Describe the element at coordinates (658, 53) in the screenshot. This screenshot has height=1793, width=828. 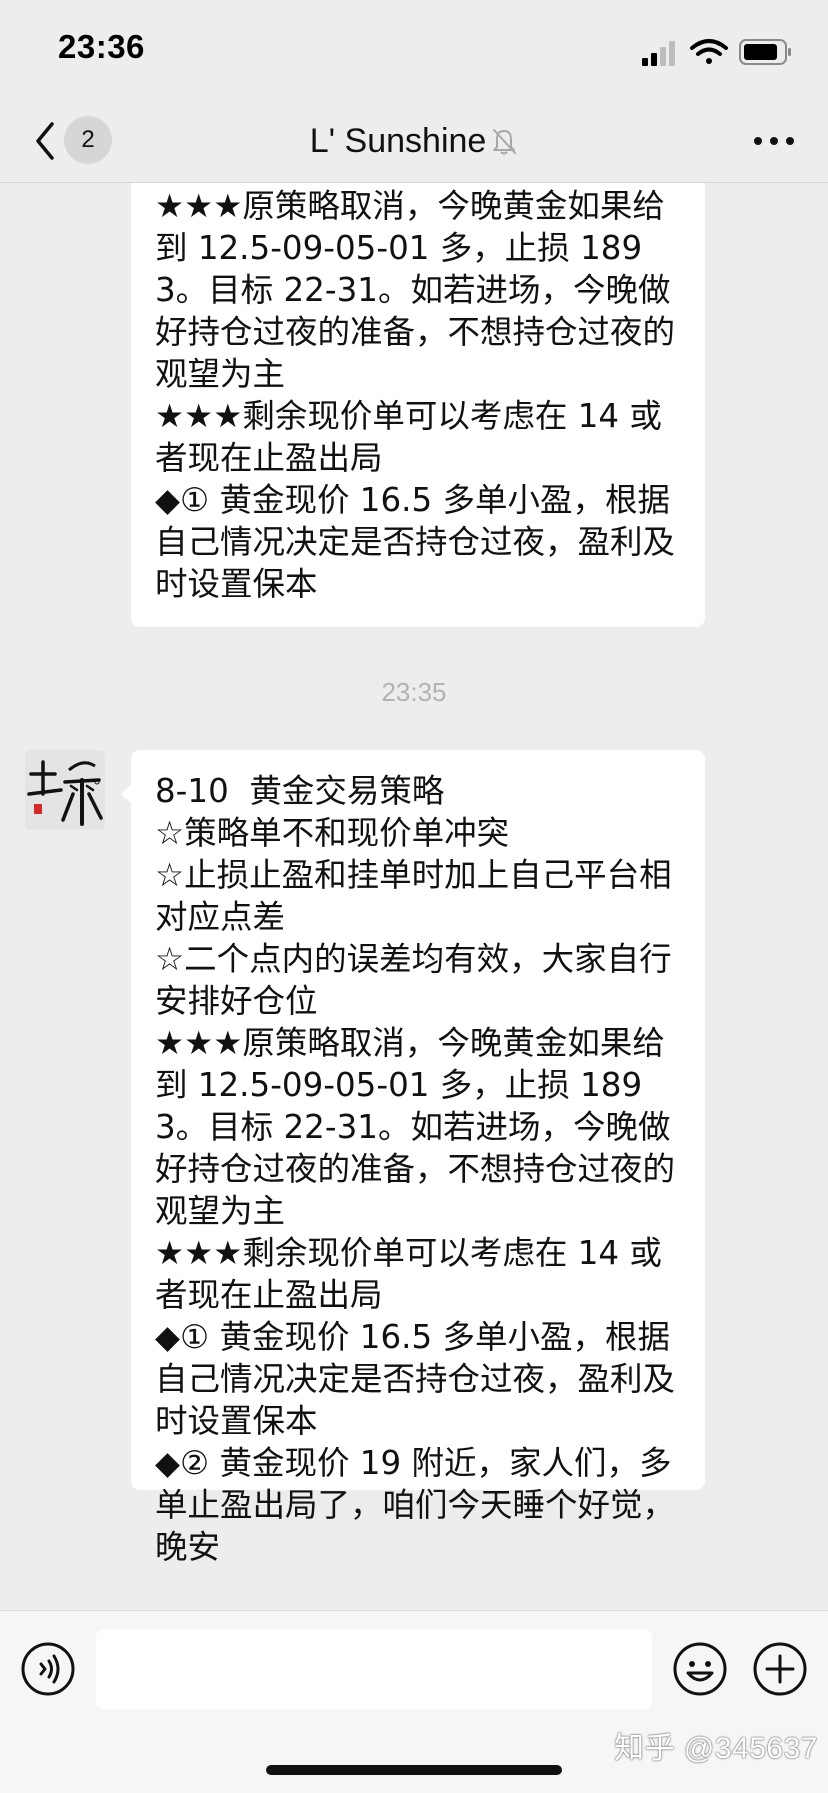
I see `cellular-signal-icon` at that location.